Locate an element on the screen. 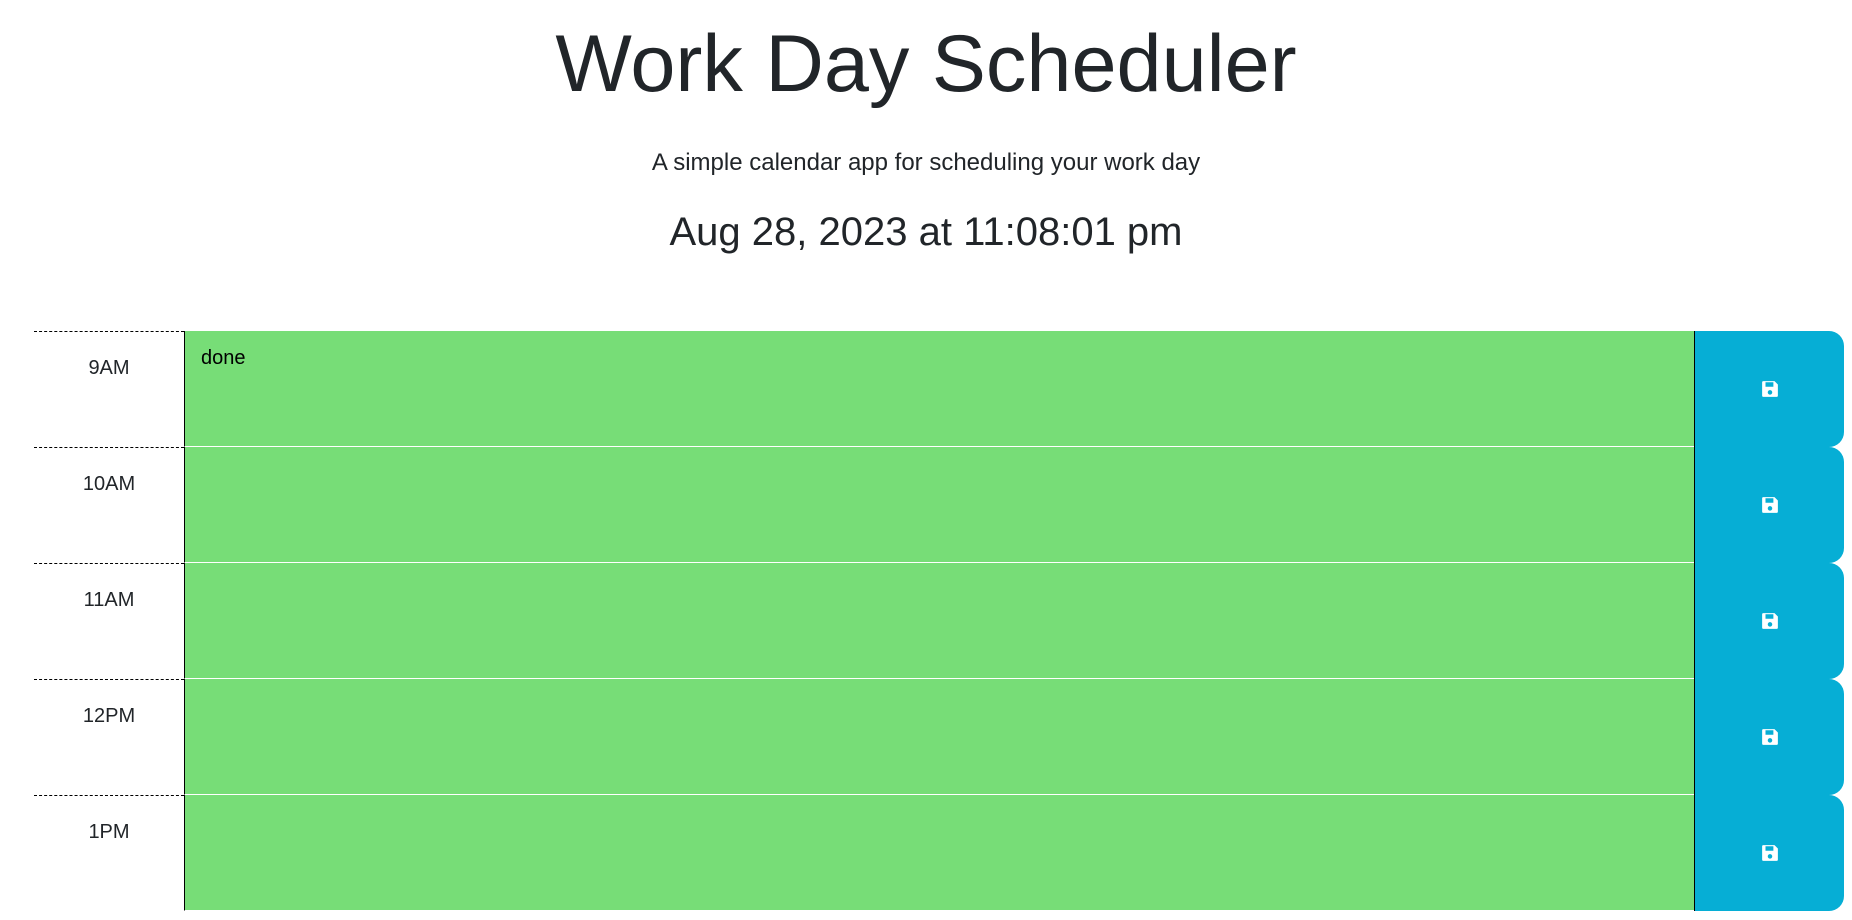 The image size is (1852, 920). time-block-row: 10AM is located at coordinates (939, 505).